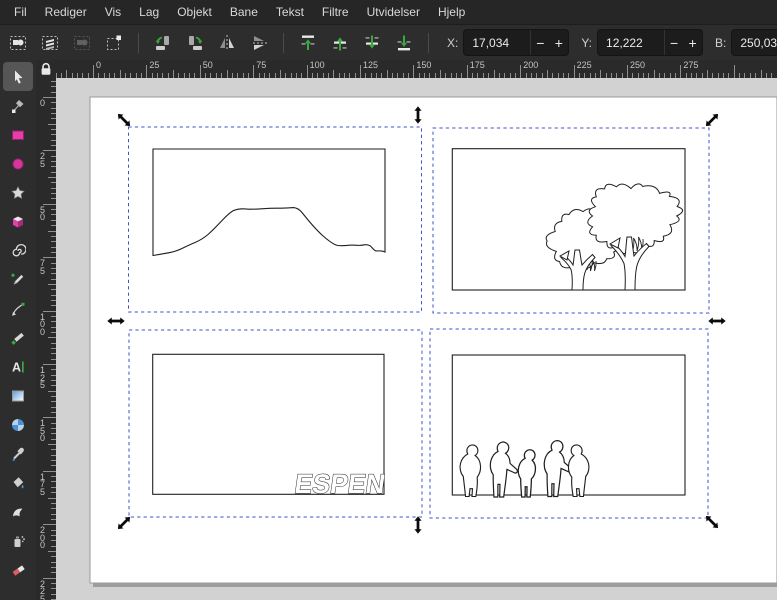 This screenshot has height=600, width=777. I want to click on rectangle-icon, so click(18, 135).